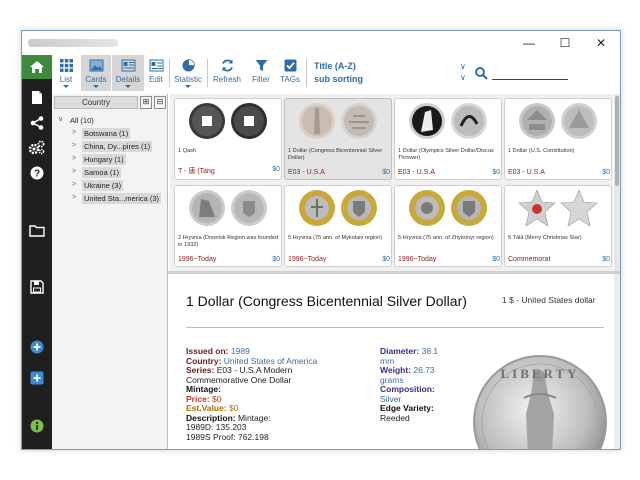  I want to click on field-label: Description:, so click(211, 417).